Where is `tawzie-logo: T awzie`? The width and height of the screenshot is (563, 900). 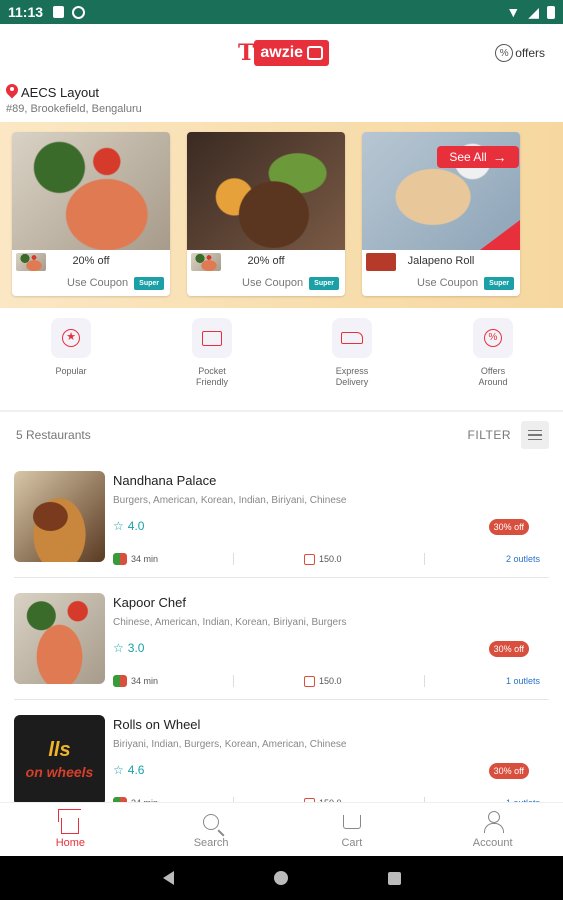
tawzie-logo: T awzie is located at coordinates (284, 53).